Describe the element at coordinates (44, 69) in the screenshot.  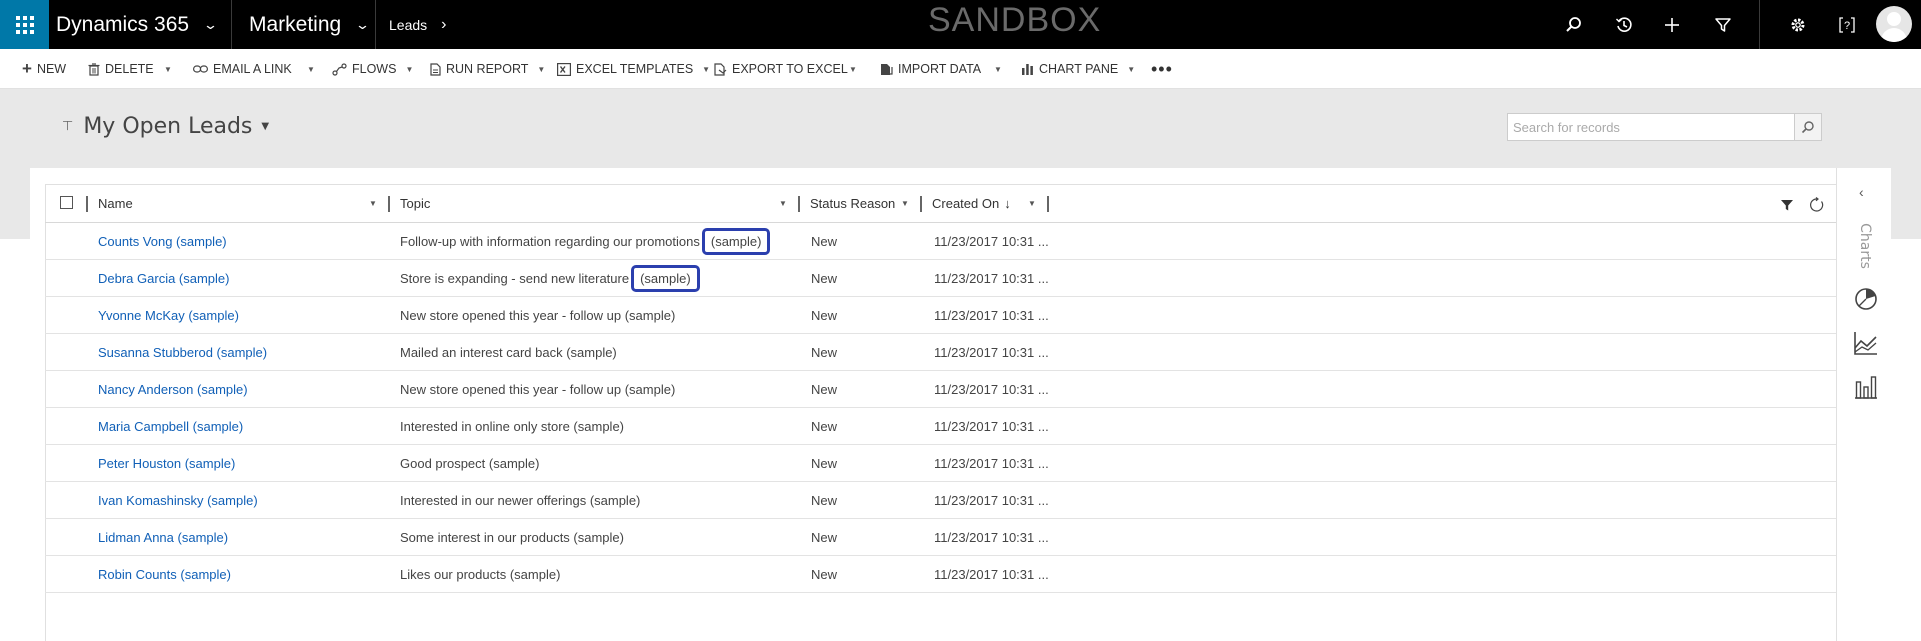
I see `new-button: + NEW` at that location.